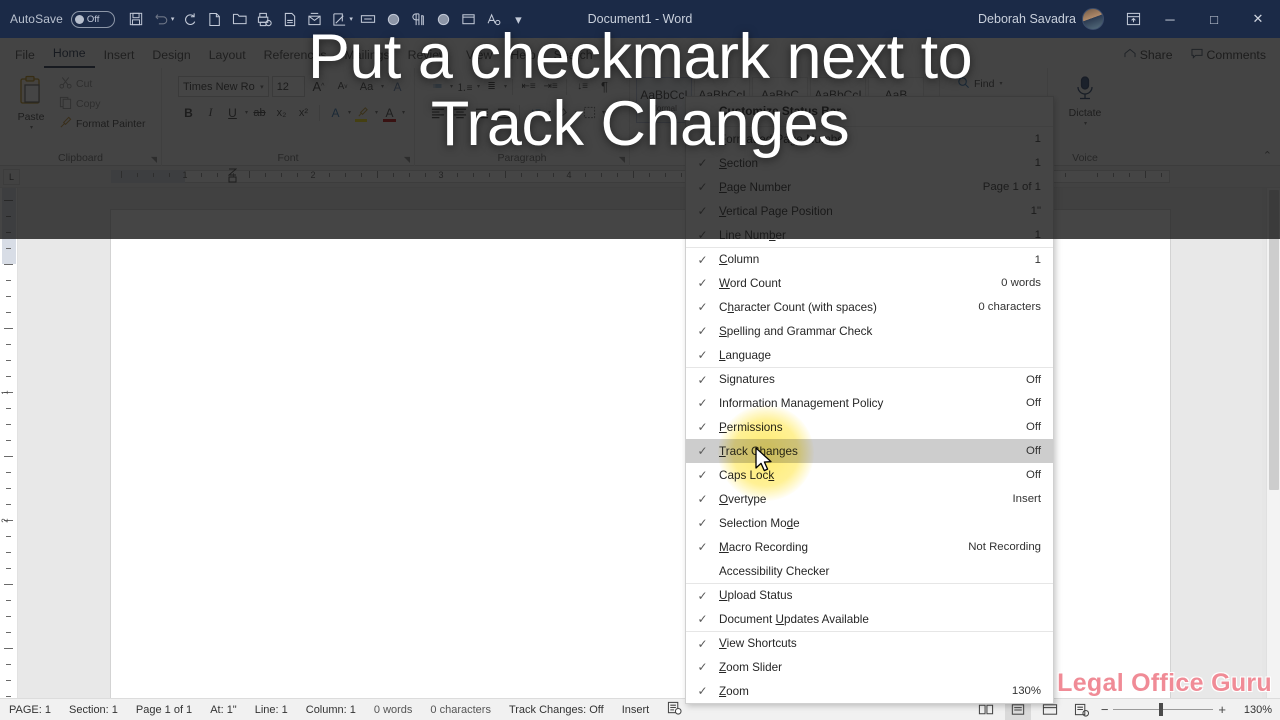 Image resolution: width=1280 pixels, height=720 pixels. What do you see at coordinates (318, 86) in the screenshot?
I see `grow-font-button: A ^` at bounding box center [318, 86].